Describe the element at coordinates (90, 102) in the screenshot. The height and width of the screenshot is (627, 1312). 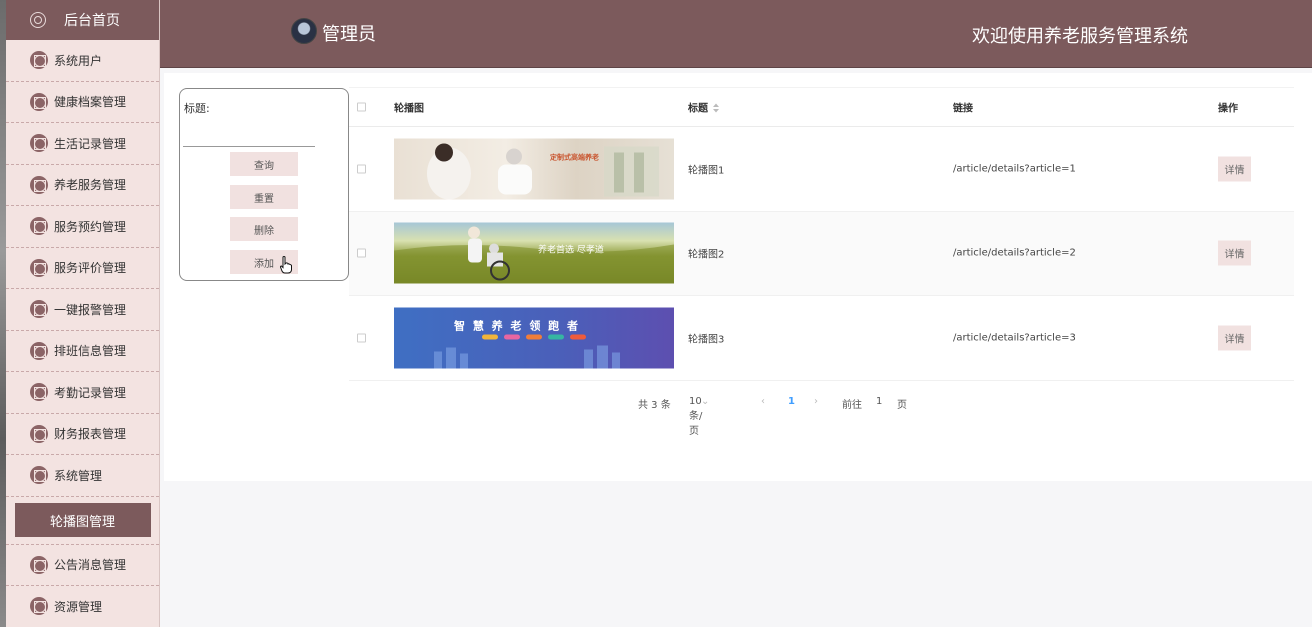
I see `sidebar-item-label: 健康档案管理` at that location.